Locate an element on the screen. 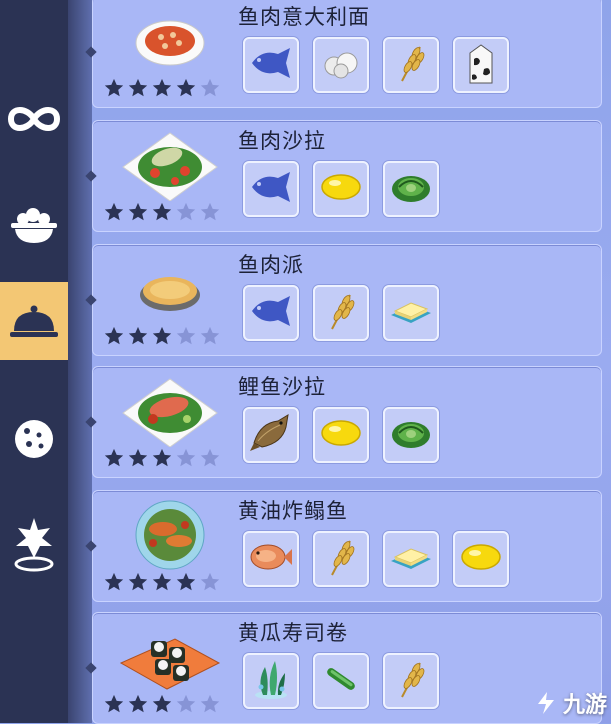 Image resolution: width=611 pixels, height=724 pixels. category-desserts is located at coordinates (34, 439).